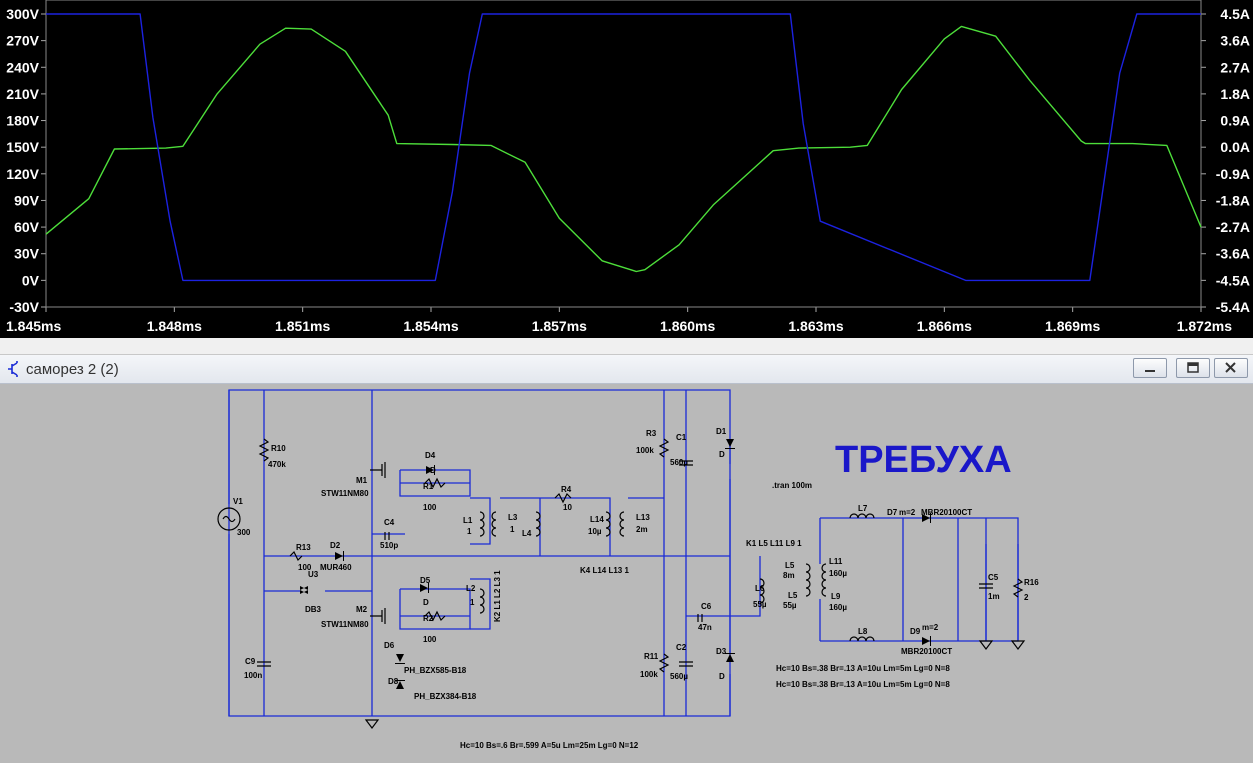  Describe the element at coordinates (838, 573) in the screenshot. I see `value-l11: 160µ` at that location.